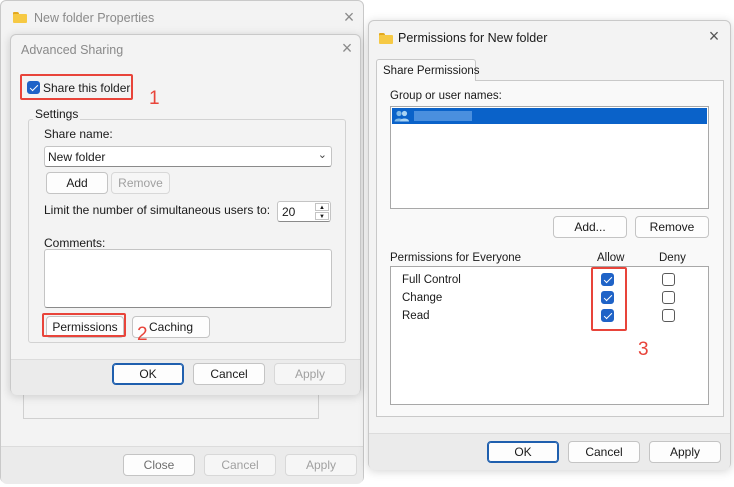 Image resolution: width=734 pixels, height=487 pixels. What do you see at coordinates (84, 325) in the screenshot?
I see `annotation-box-permissions` at bounding box center [84, 325].